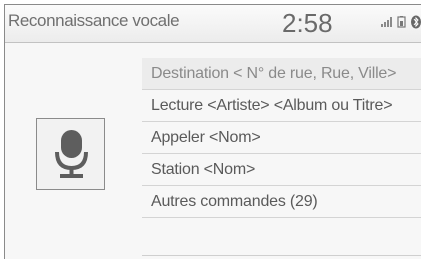 Image resolution: width=421 pixels, height=259 pixels. I want to click on command-label: Lecture <Artiste> <Album ou Titre>, so click(272, 105).